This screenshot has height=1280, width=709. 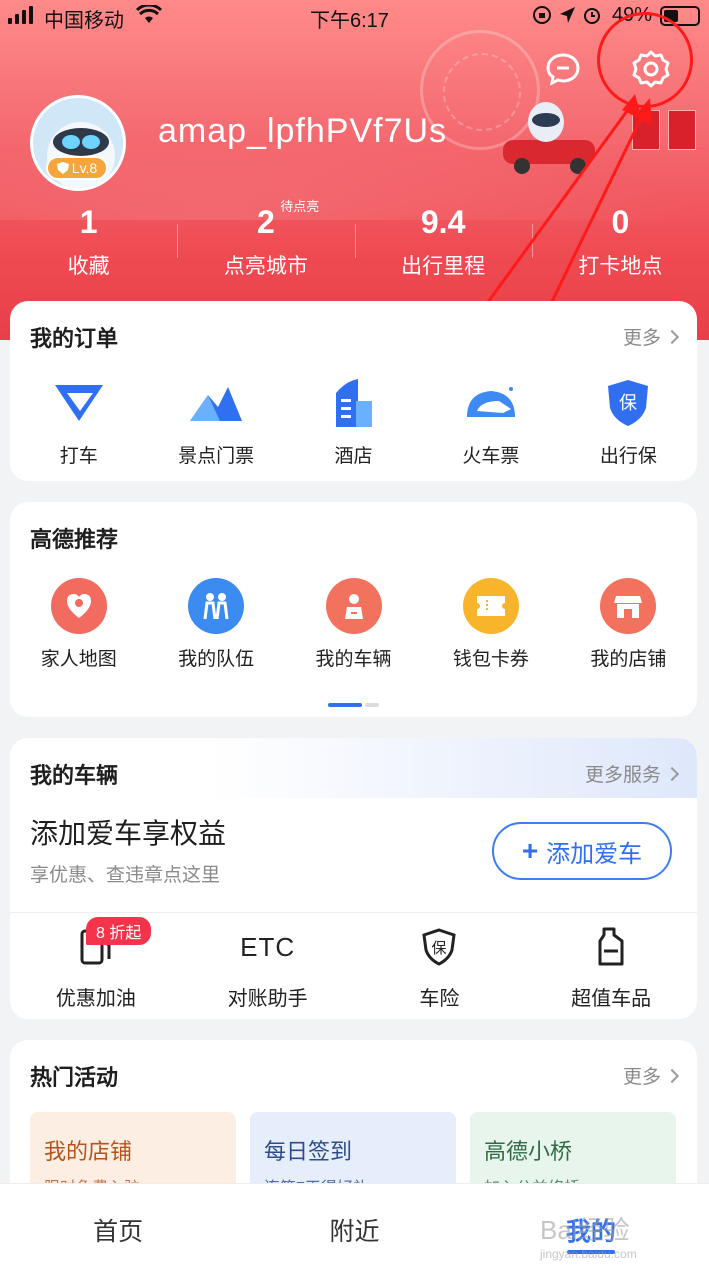 I want to click on tab-home: 首页, so click(x=118, y=1232).